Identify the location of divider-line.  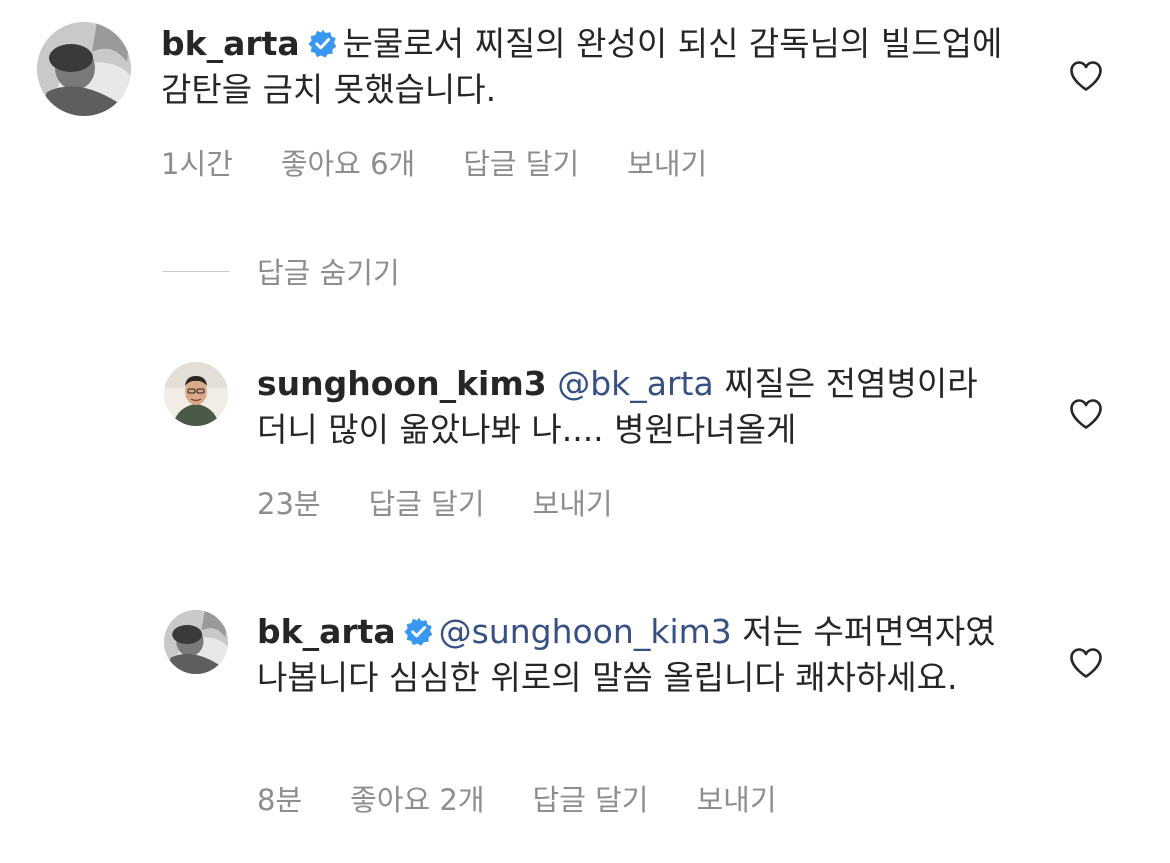
(196, 271).